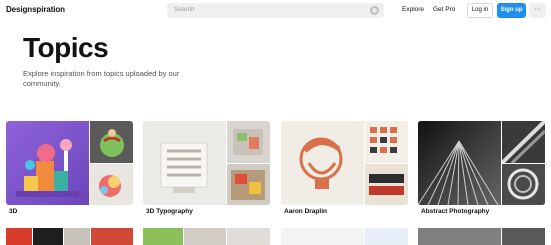 The image size is (551, 245). What do you see at coordinates (455, 211) in the screenshot?
I see `topic-label: Abstract Photography` at bounding box center [455, 211].